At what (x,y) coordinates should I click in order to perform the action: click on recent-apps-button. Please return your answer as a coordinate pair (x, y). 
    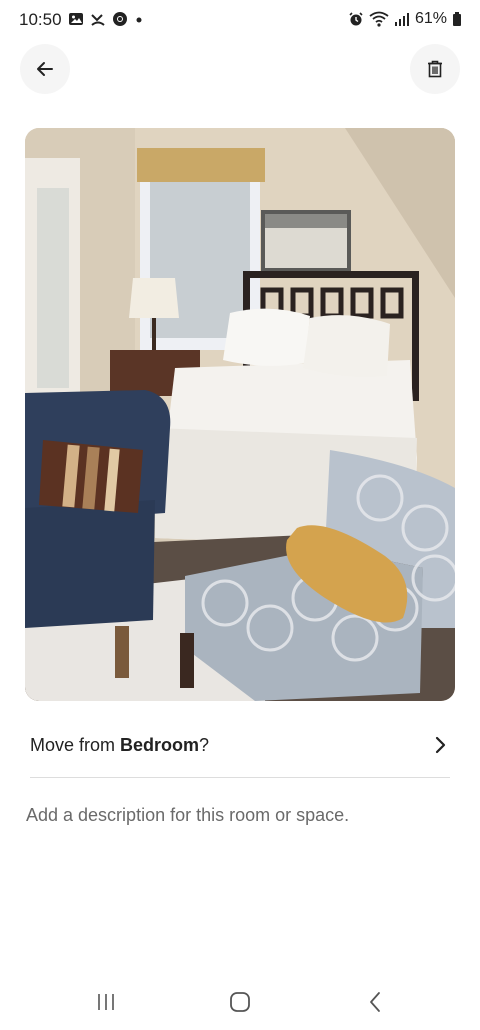
    Looking at the image, I should click on (106, 1002).